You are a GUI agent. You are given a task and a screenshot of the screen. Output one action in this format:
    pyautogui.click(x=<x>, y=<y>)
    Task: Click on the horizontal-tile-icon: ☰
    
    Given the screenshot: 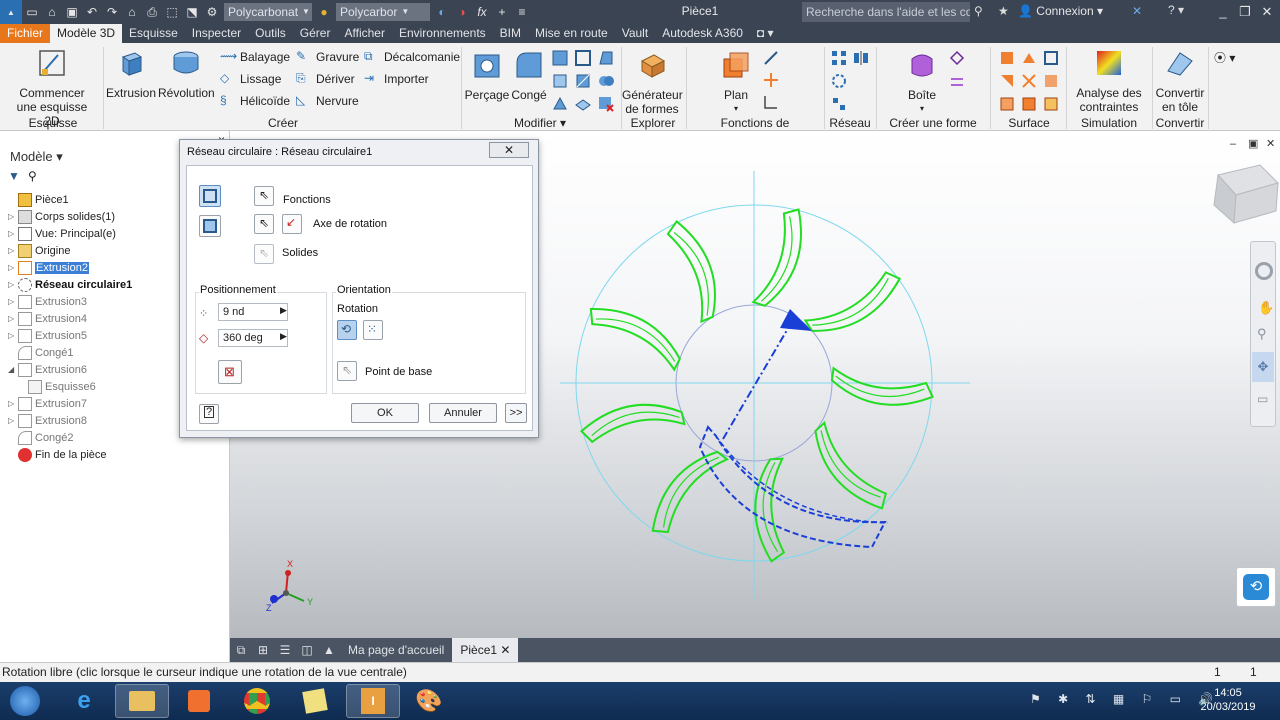 What is the action you would take?
    pyautogui.click(x=285, y=650)
    